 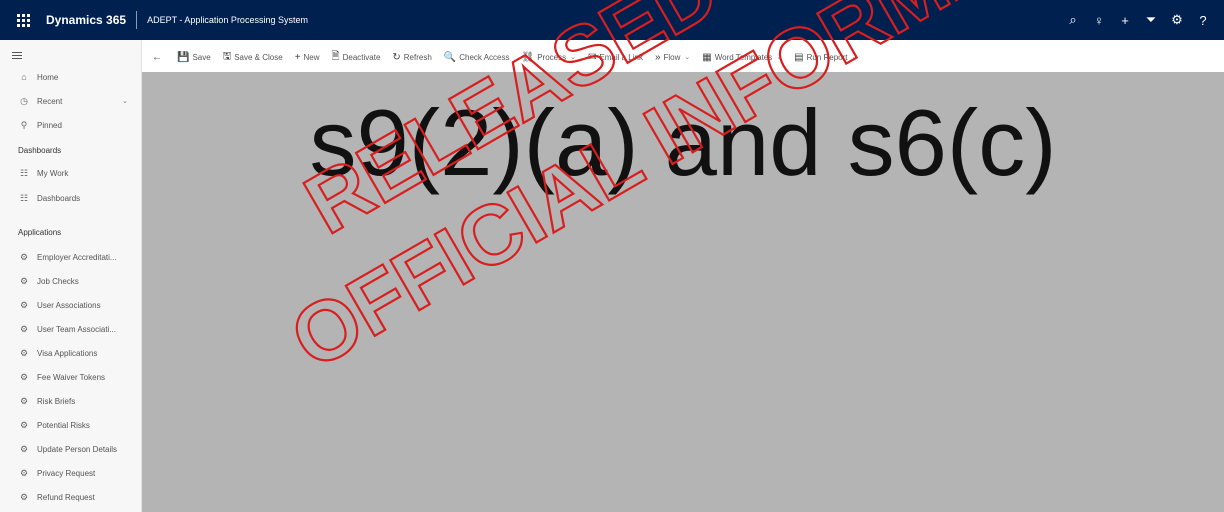 What do you see at coordinates (799, 57) in the screenshot?
I see `report-icon: ▤` at bounding box center [799, 57].